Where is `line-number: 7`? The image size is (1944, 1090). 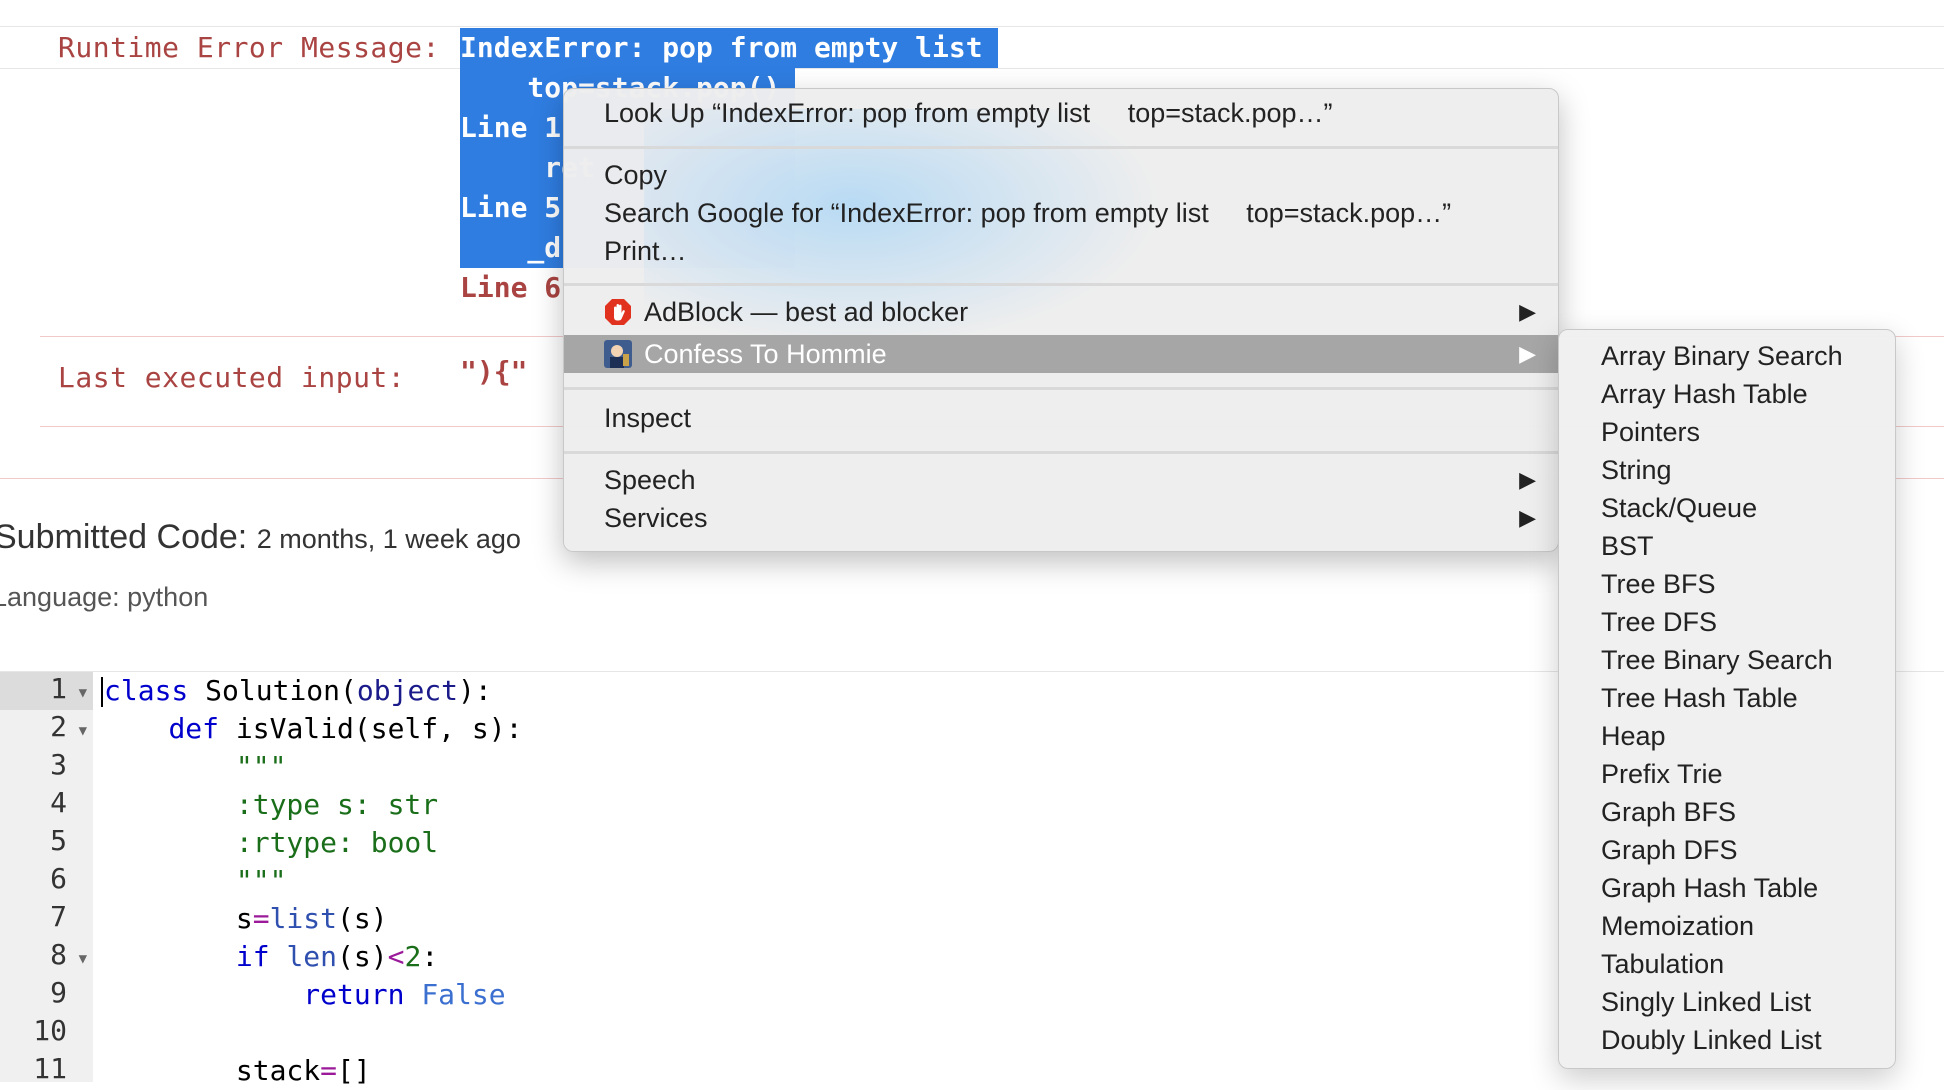
line-number: 7 is located at coordinates (46, 919).